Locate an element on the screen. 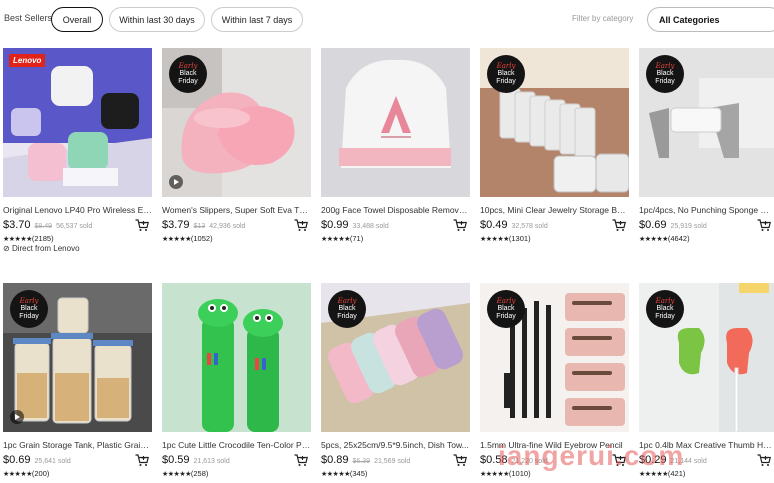 The width and height of the screenshot is (774, 483). price-row: $0.29 21,144 sold is located at coordinates (706, 461).